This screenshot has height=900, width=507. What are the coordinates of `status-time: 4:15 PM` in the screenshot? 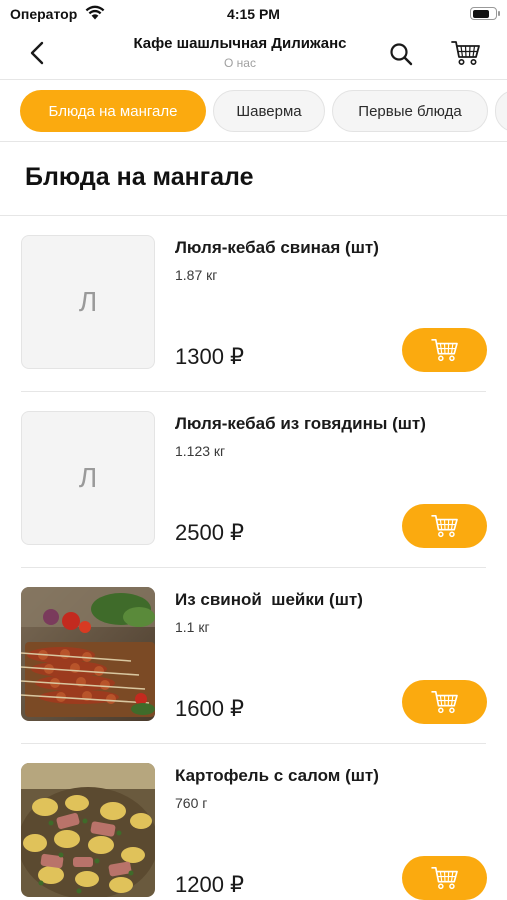 It's located at (253, 14).